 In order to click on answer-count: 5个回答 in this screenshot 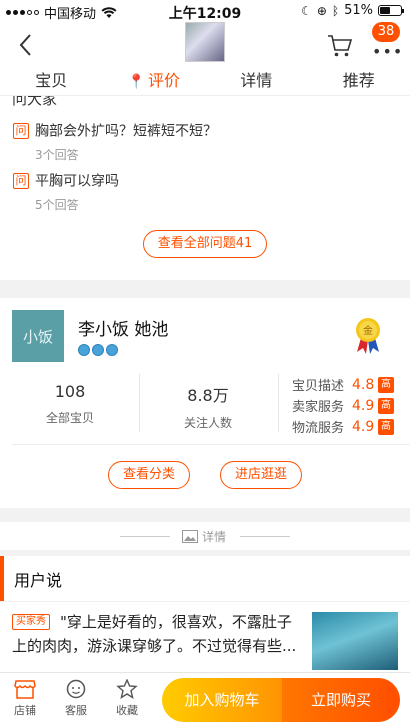, I will do `click(57, 204)`.